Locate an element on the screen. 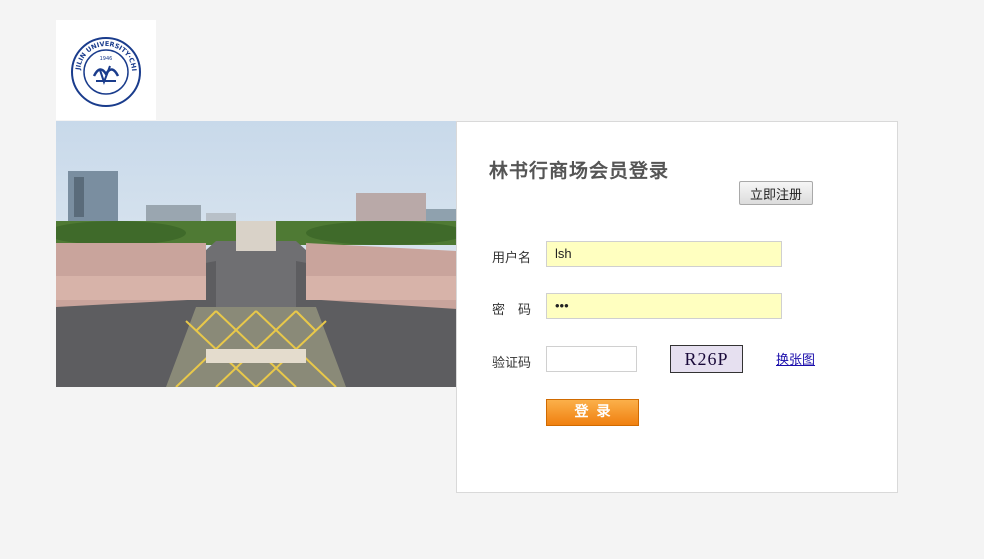 The height and width of the screenshot is (559, 984). register-button: 立即注册 is located at coordinates (776, 193).